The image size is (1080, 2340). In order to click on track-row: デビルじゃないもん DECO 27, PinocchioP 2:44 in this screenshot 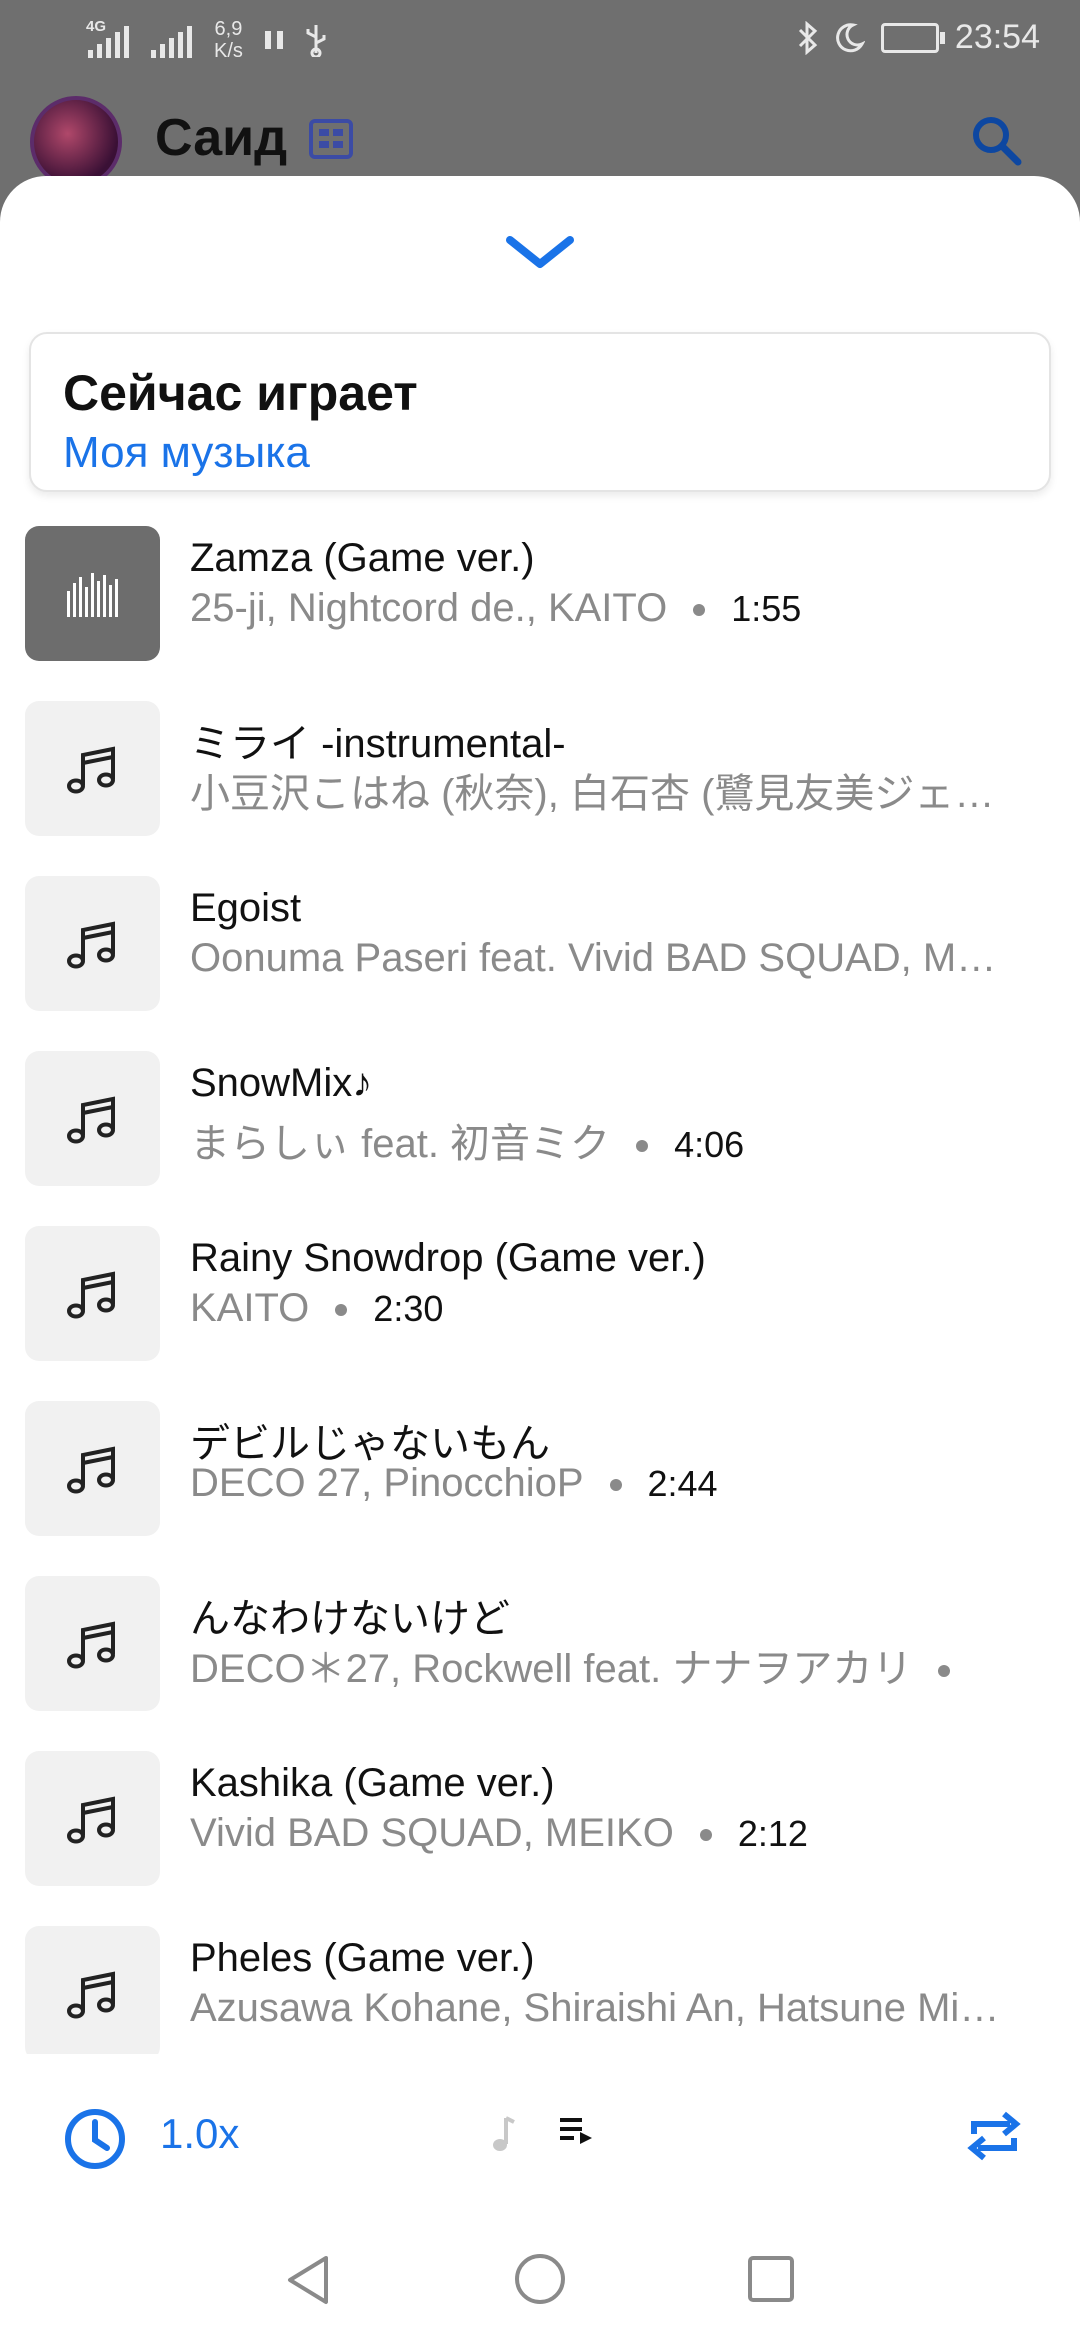, I will do `click(540, 1488)`.